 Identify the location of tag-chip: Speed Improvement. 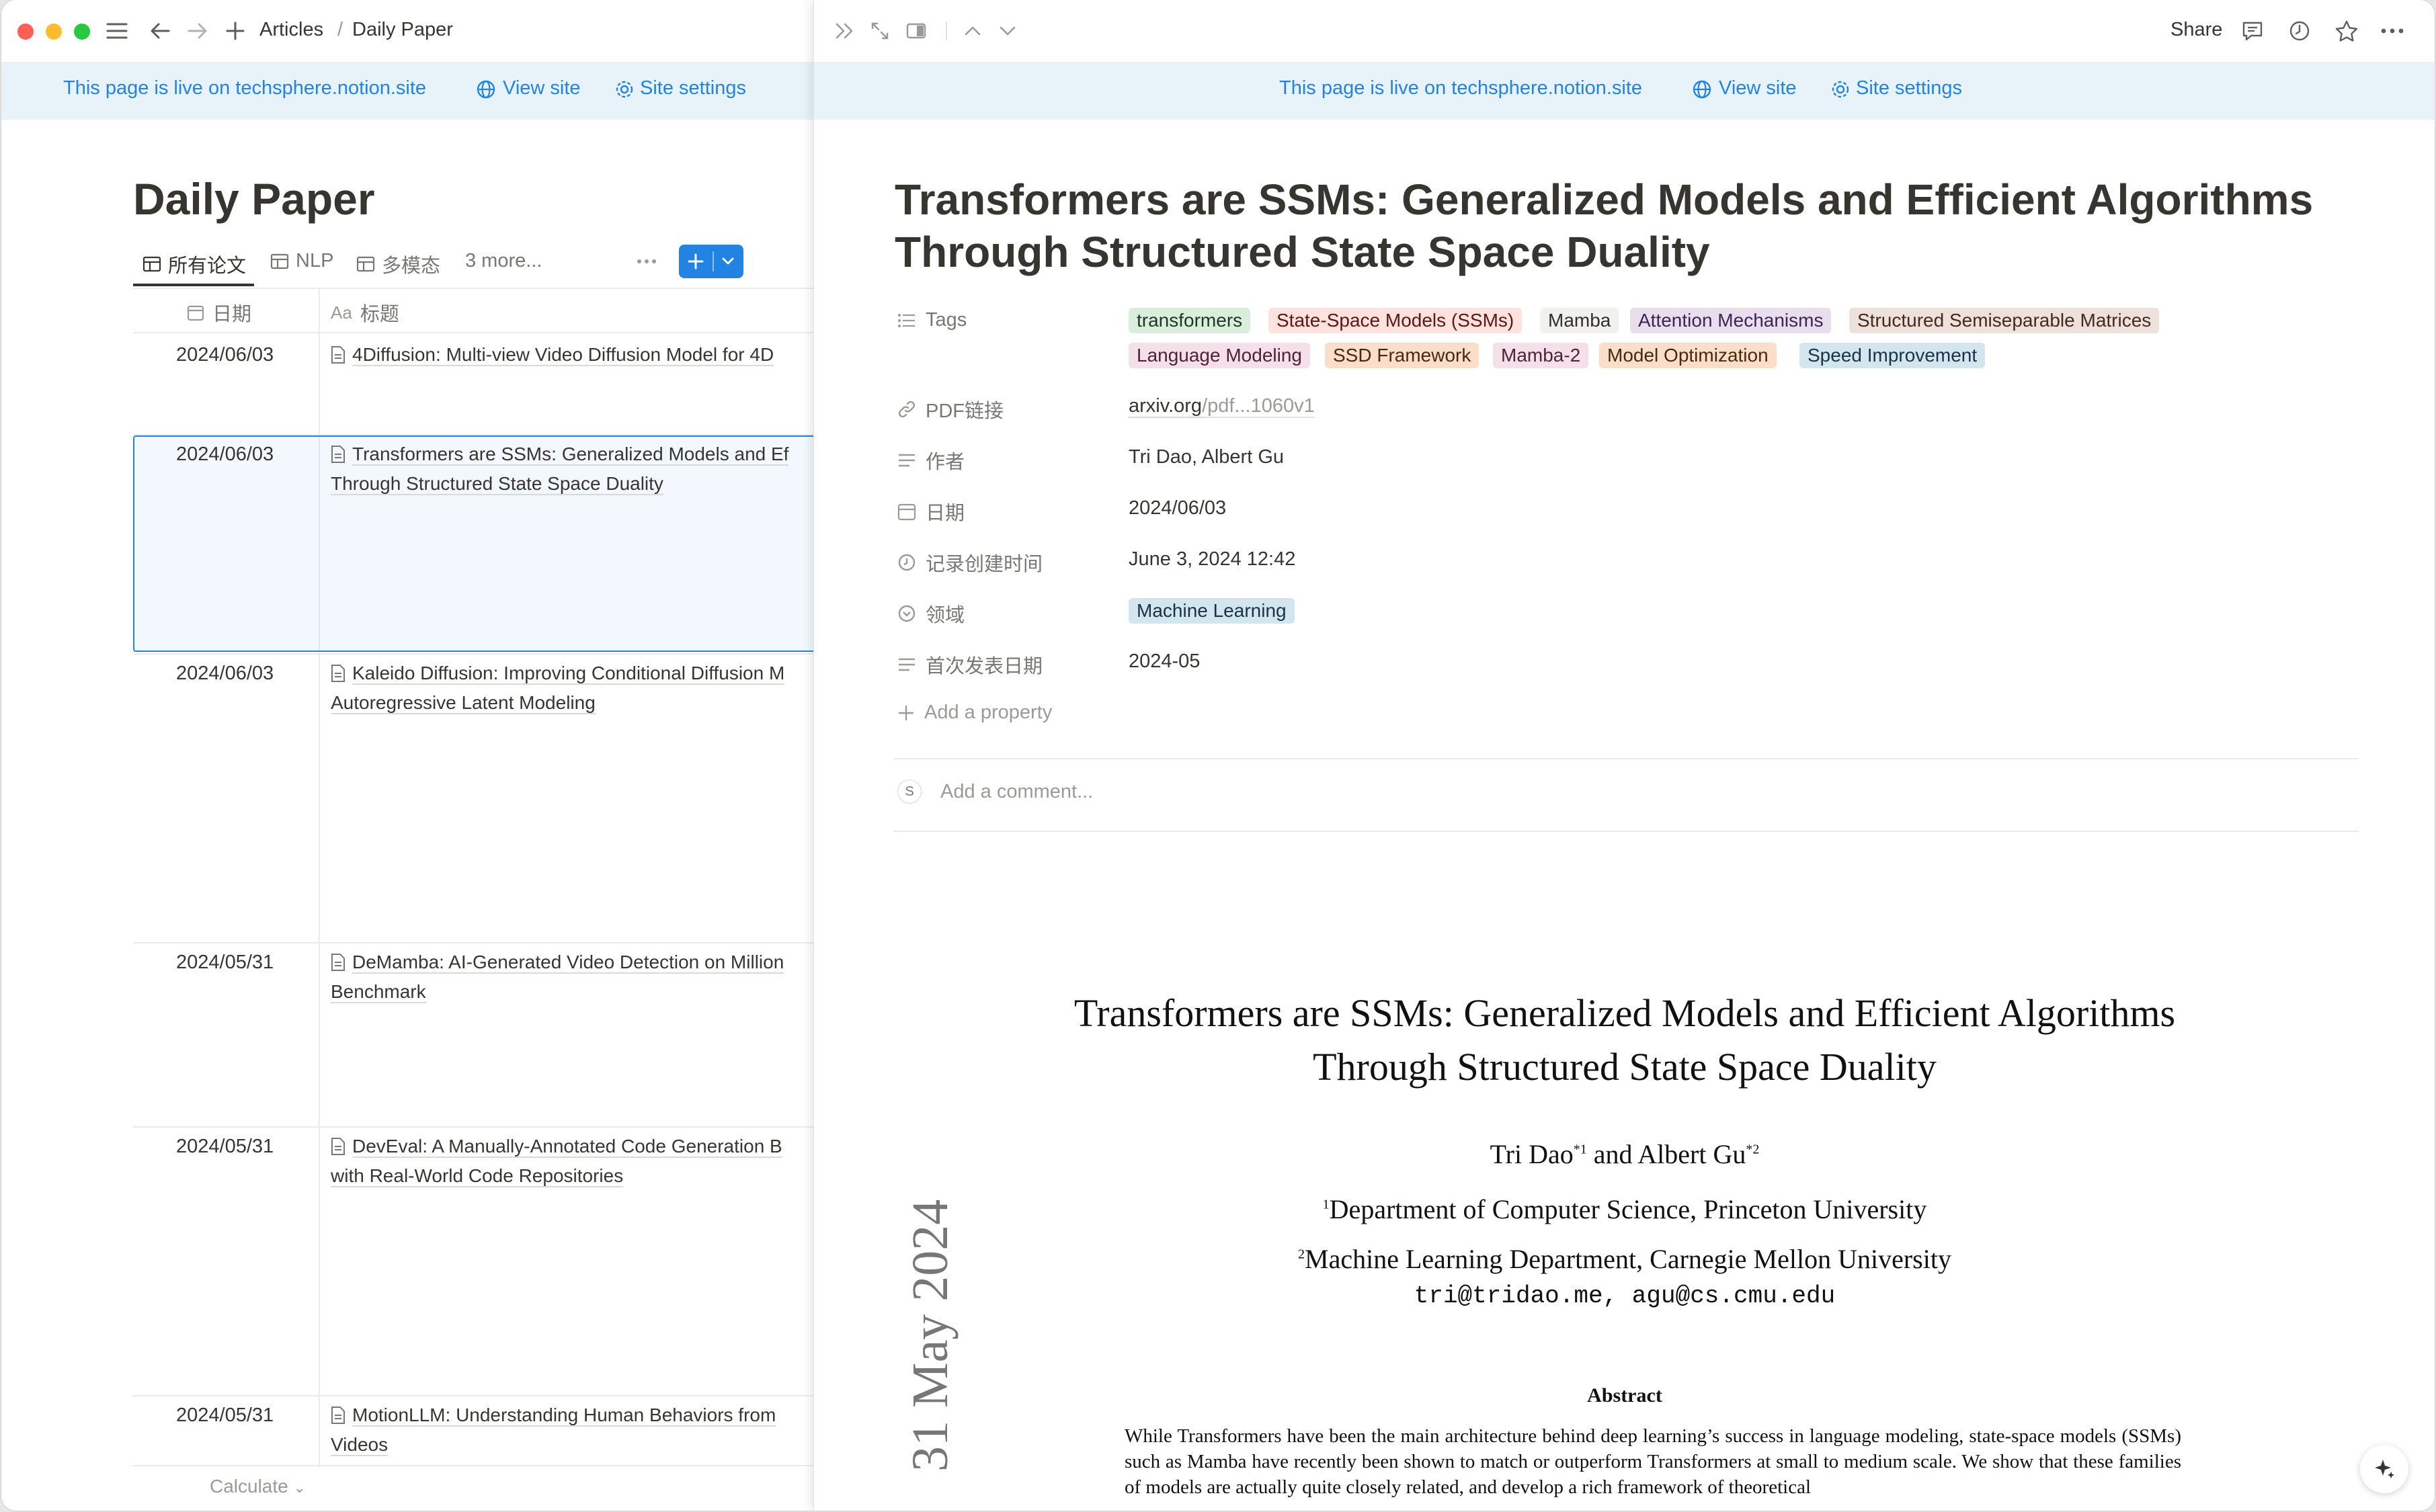
(1892, 355).